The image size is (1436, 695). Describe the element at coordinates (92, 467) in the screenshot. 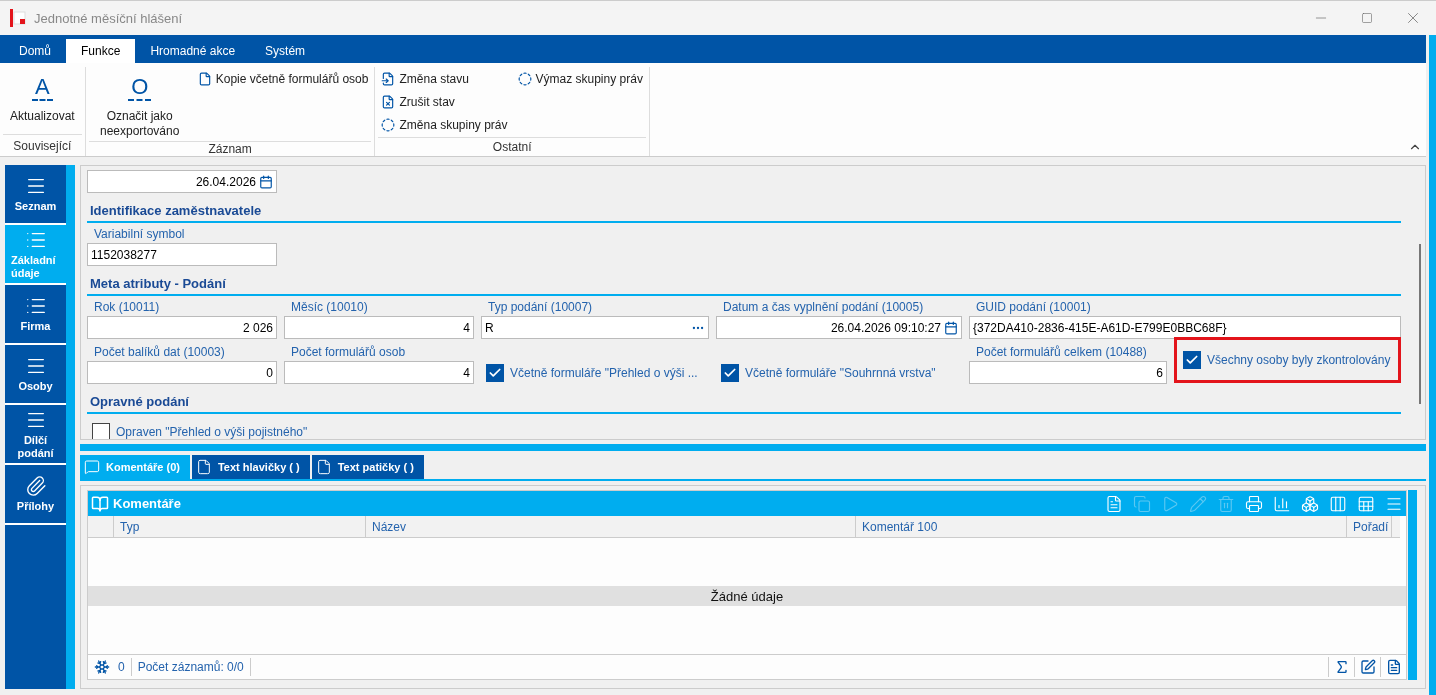

I see `comment-icon` at that location.